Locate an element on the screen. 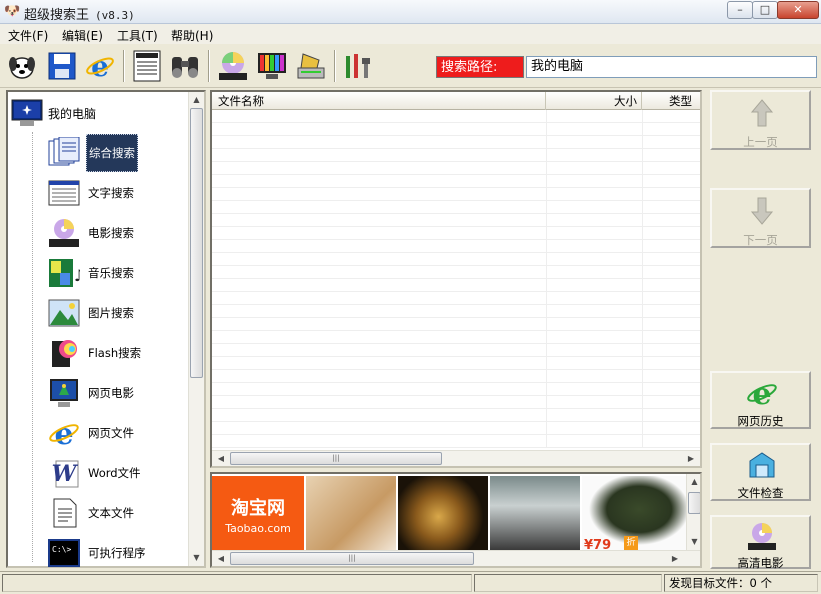 This screenshot has height=594, width=821. tree-item-word-file: W Word文件 is located at coordinates (95, 473).